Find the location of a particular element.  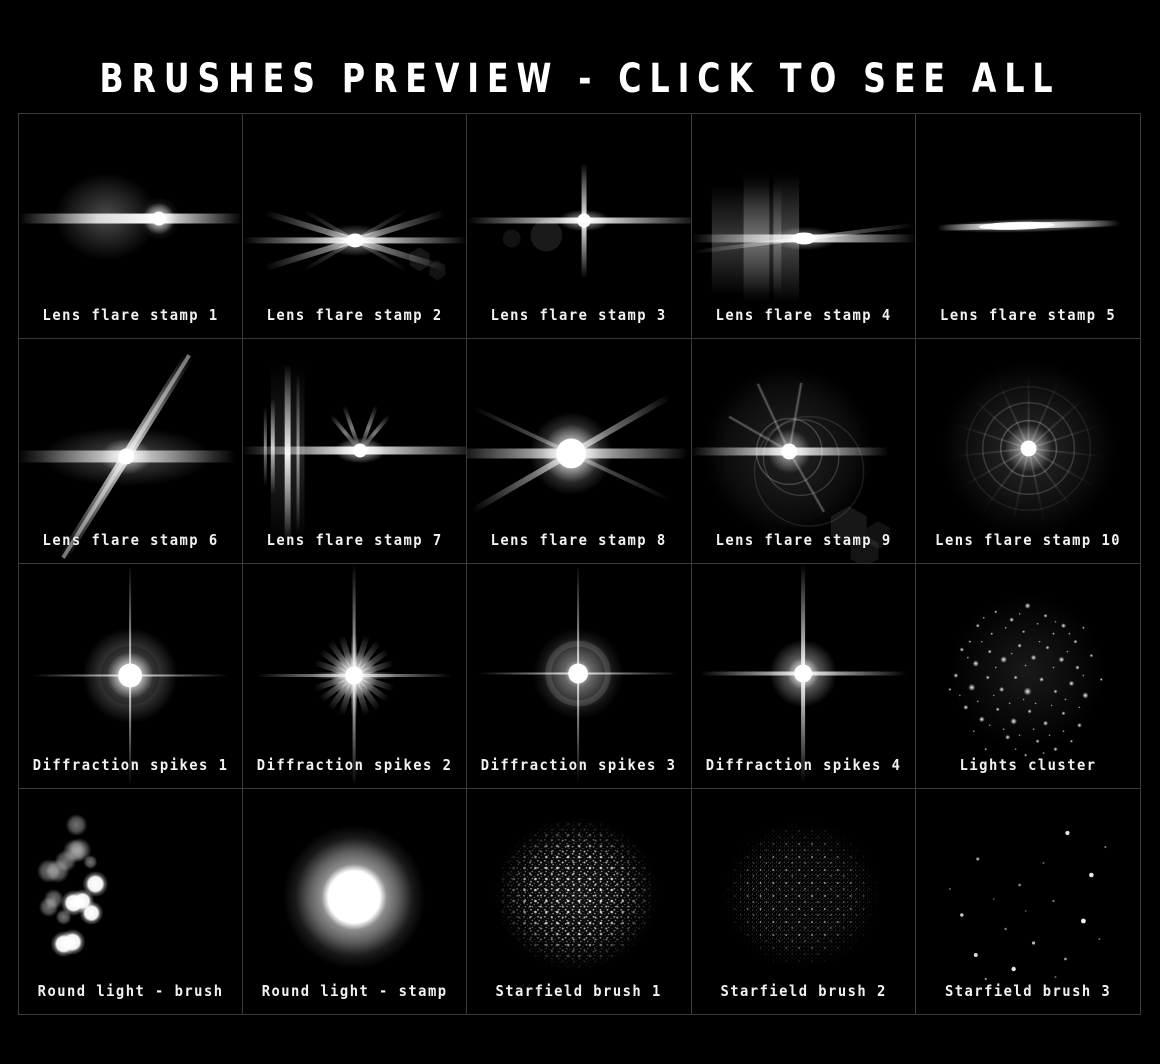

brush-preview-spikes-sharp-cross is located at coordinates (803, 676).